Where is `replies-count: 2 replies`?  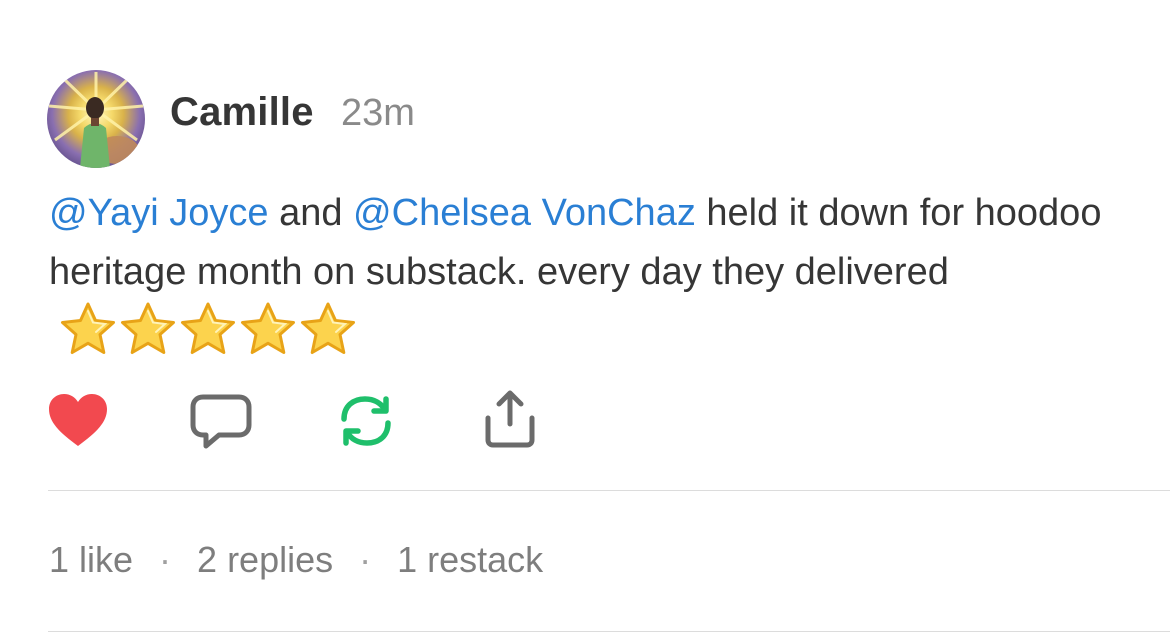
replies-count: 2 replies is located at coordinates (265, 559).